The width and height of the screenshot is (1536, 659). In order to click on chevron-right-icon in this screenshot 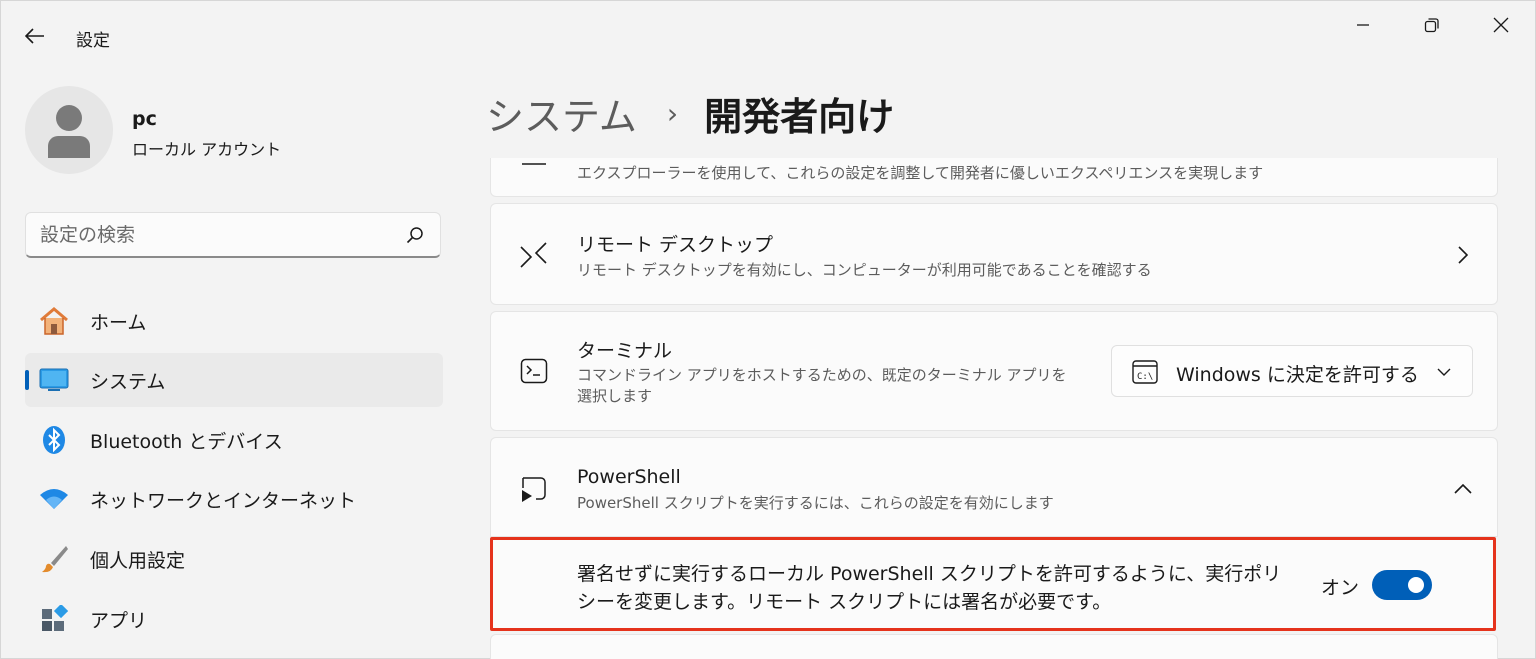, I will do `click(1463, 255)`.